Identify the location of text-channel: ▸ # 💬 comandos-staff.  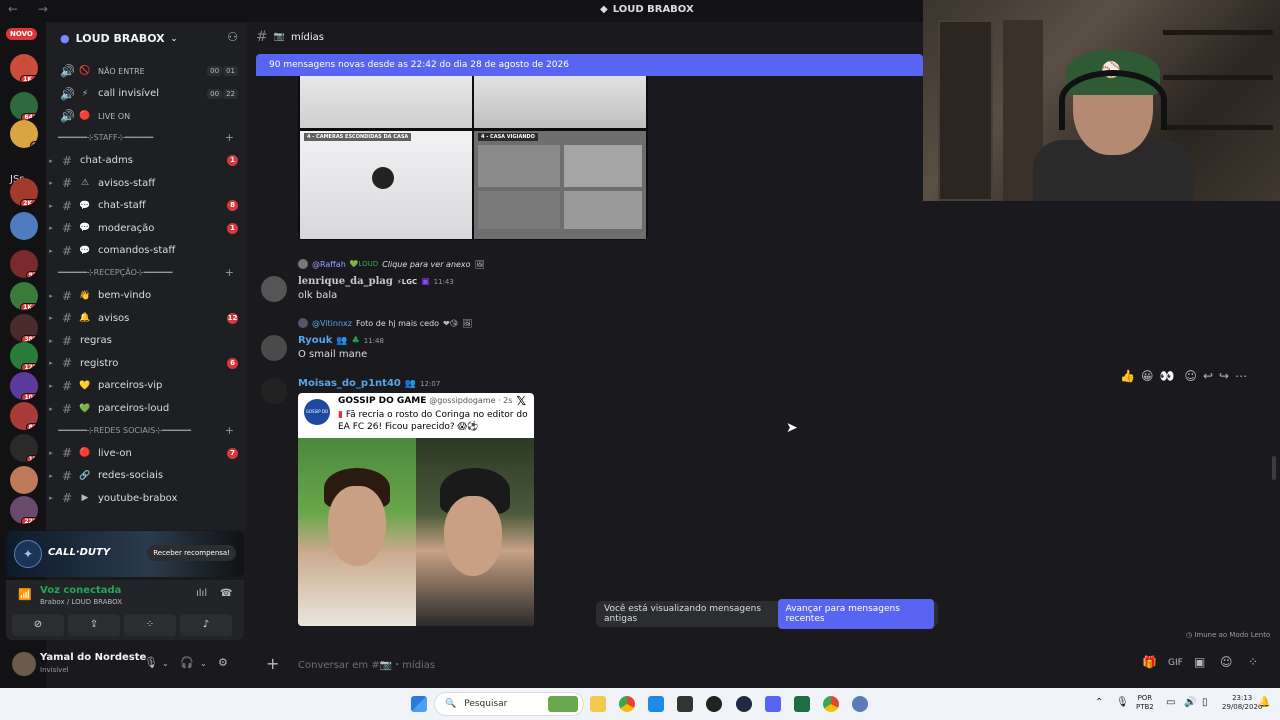
(146, 251).